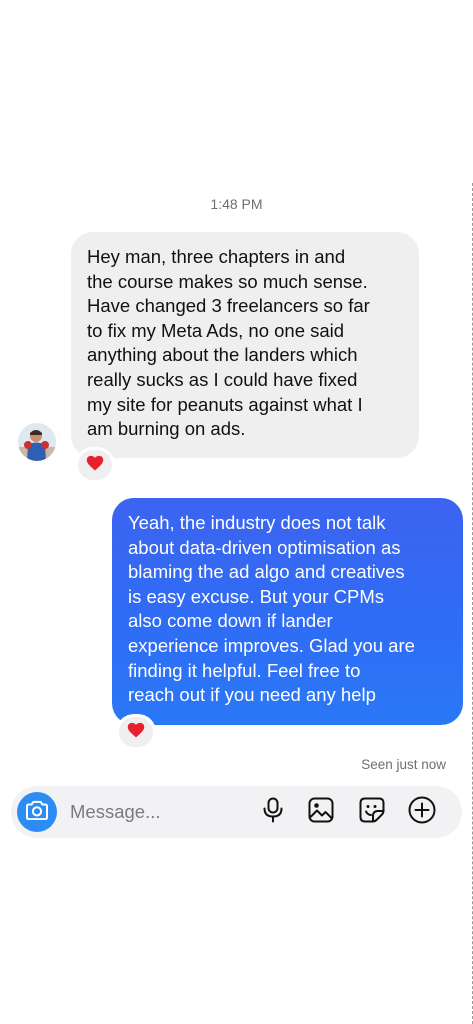 This screenshot has width=473, height=1024. Describe the element at coordinates (160, 812) in the screenshot. I see `message-input` at that location.